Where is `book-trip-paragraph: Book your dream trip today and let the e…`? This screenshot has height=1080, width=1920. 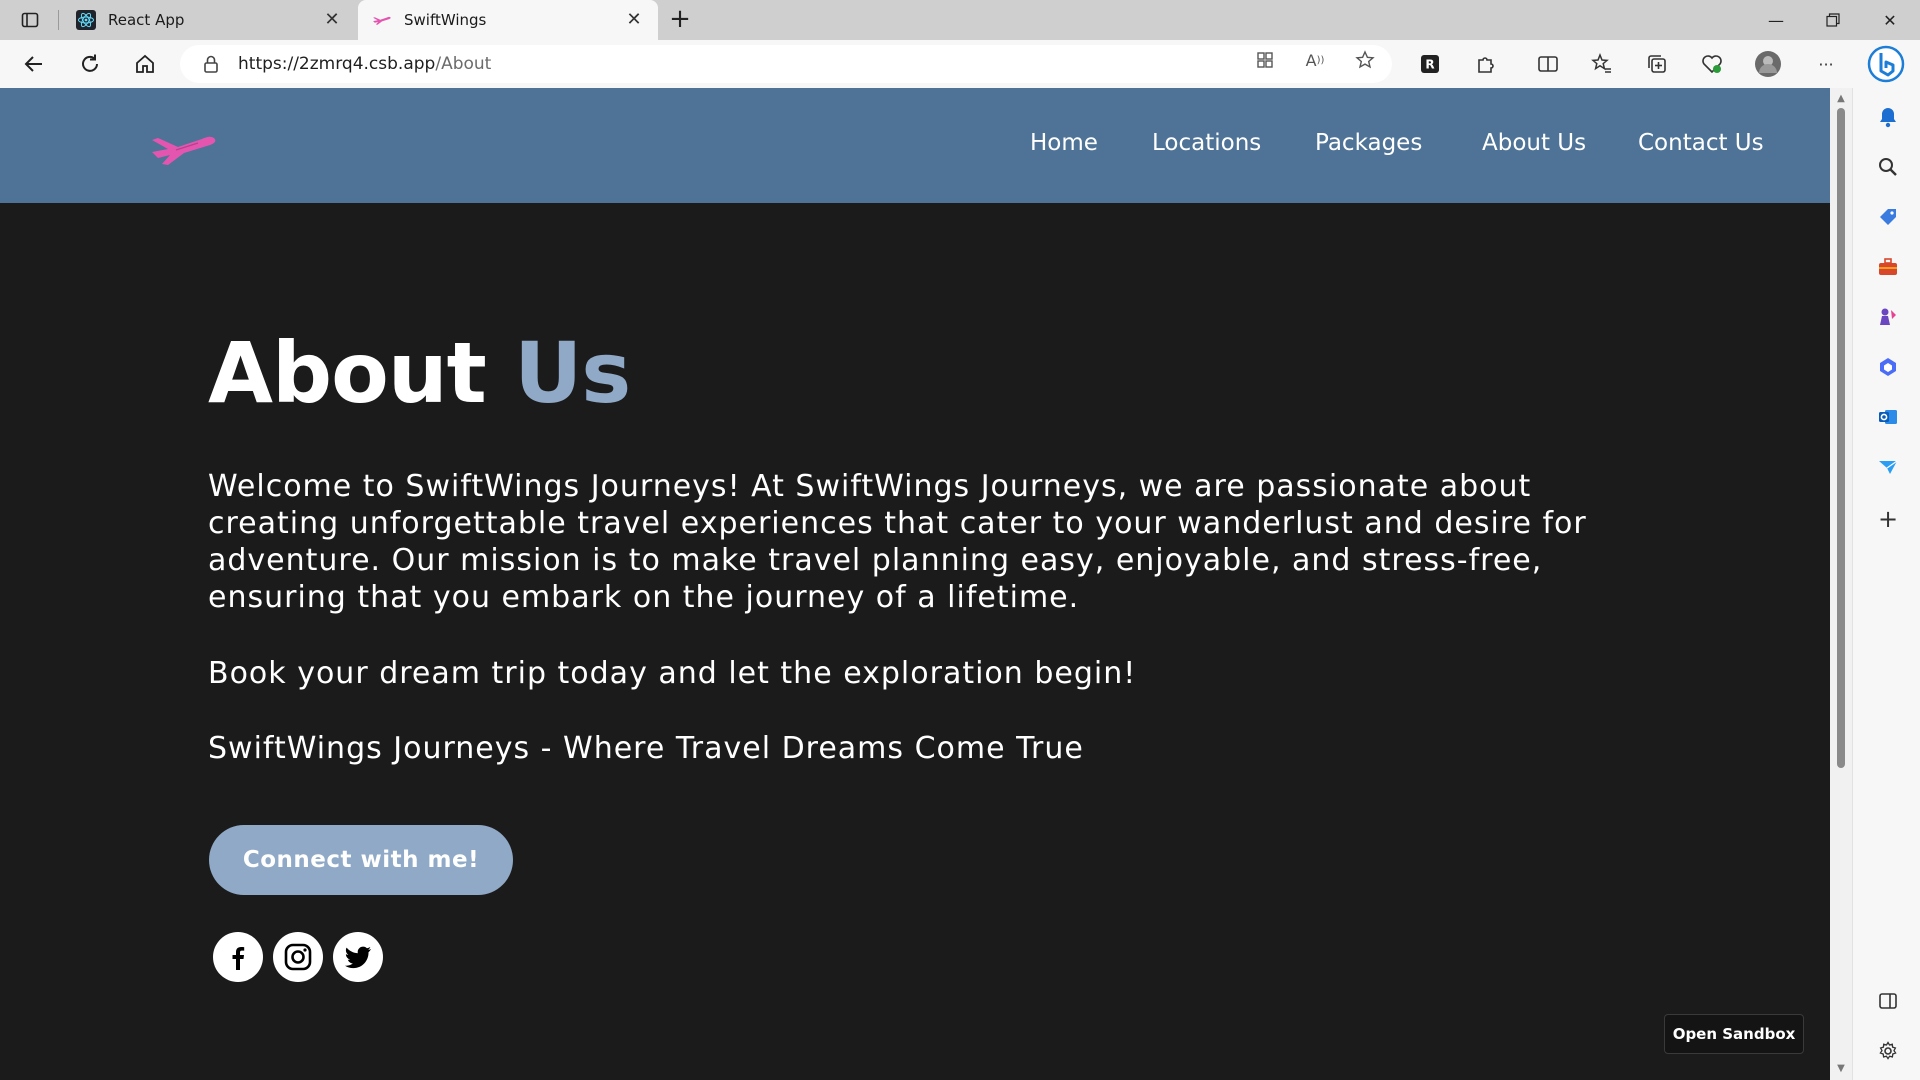 book-trip-paragraph: Book your dream trip today and let the e… is located at coordinates (672, 673).